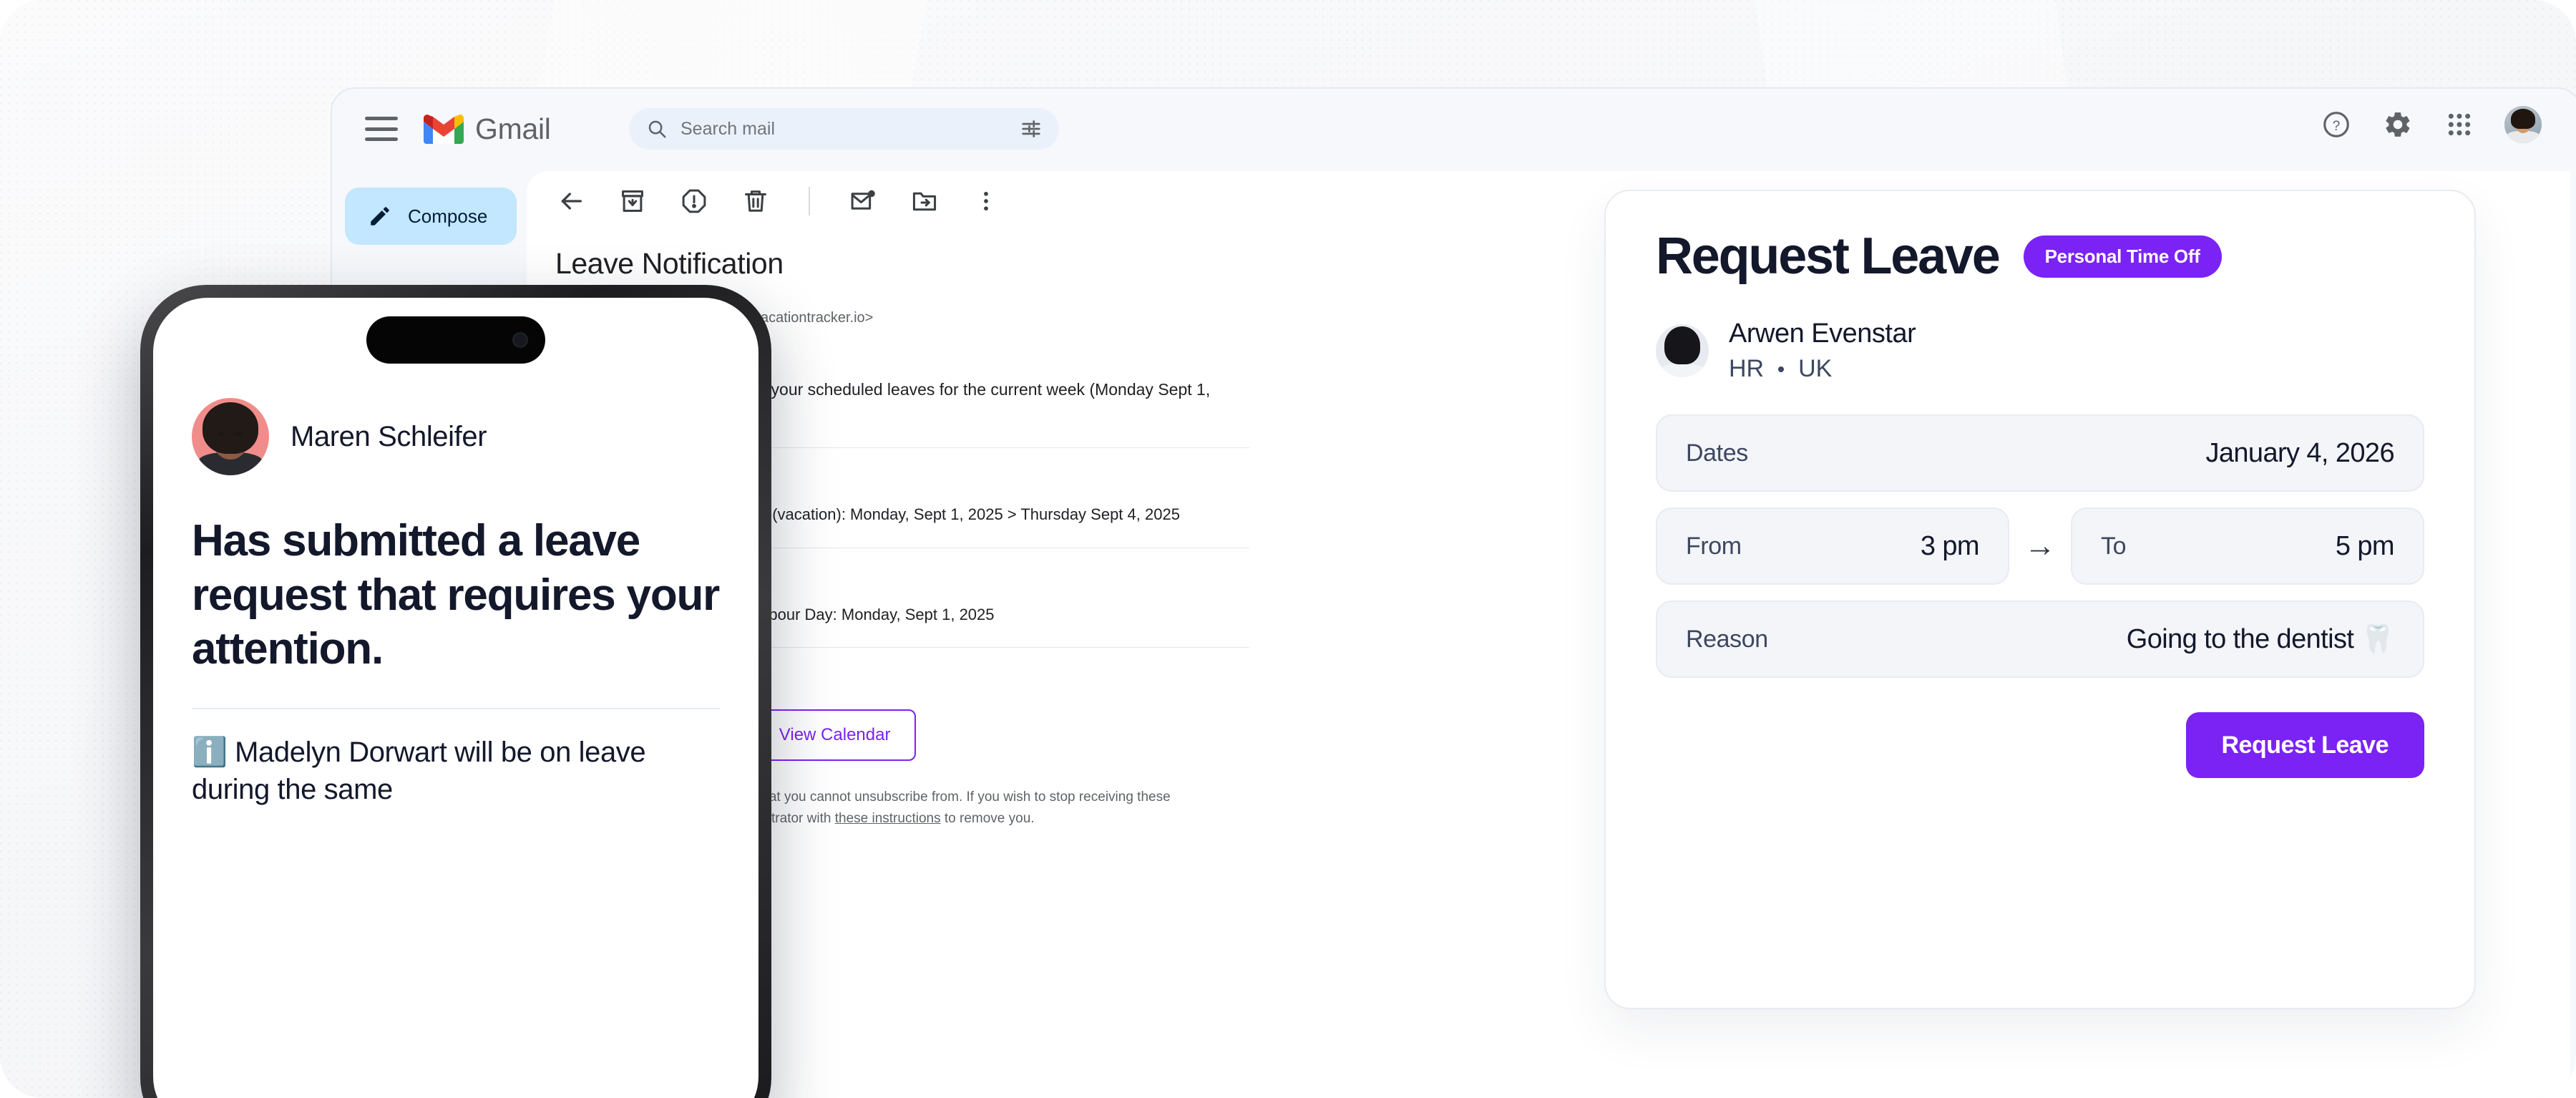 The image size is (2576, 1098). What do you see at coordinates (2247, 546) in the screenshot?
I see `to-time-field: To 5 pm` at bounding box center [2247, 546].